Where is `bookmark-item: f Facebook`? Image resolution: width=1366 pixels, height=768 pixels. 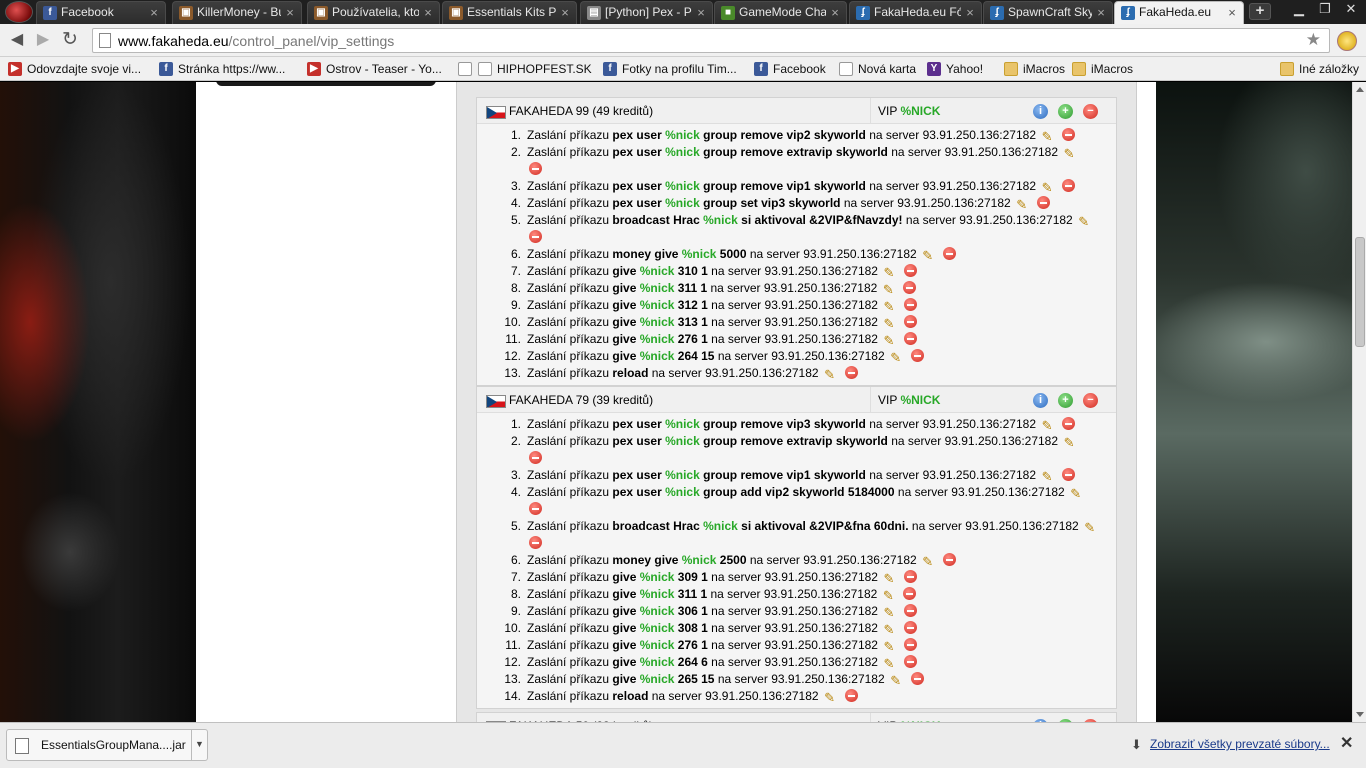
bookmark-item: f Facebook is located at coordinates (790, 69).